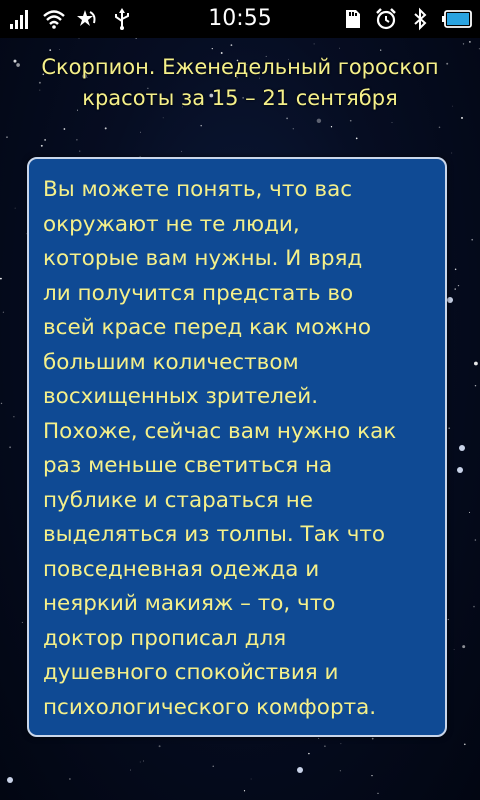 This screenshot has width=480, height=800. I want to click on status-bar: 10:55, so click(240, 19).